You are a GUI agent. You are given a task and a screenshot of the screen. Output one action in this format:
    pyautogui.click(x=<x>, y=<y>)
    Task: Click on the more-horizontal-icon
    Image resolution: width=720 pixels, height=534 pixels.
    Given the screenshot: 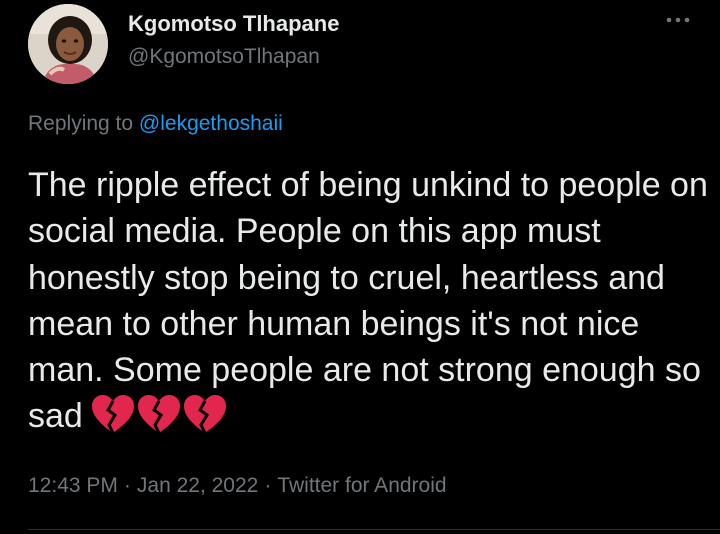 What is the action you would take?
    pyautogui.click(x=678, y=20)
    